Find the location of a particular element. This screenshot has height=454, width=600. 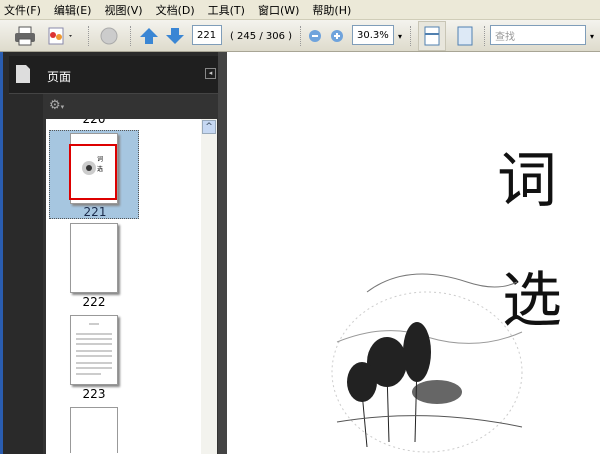

fit-page-icon is located at coordinates (465, 36).